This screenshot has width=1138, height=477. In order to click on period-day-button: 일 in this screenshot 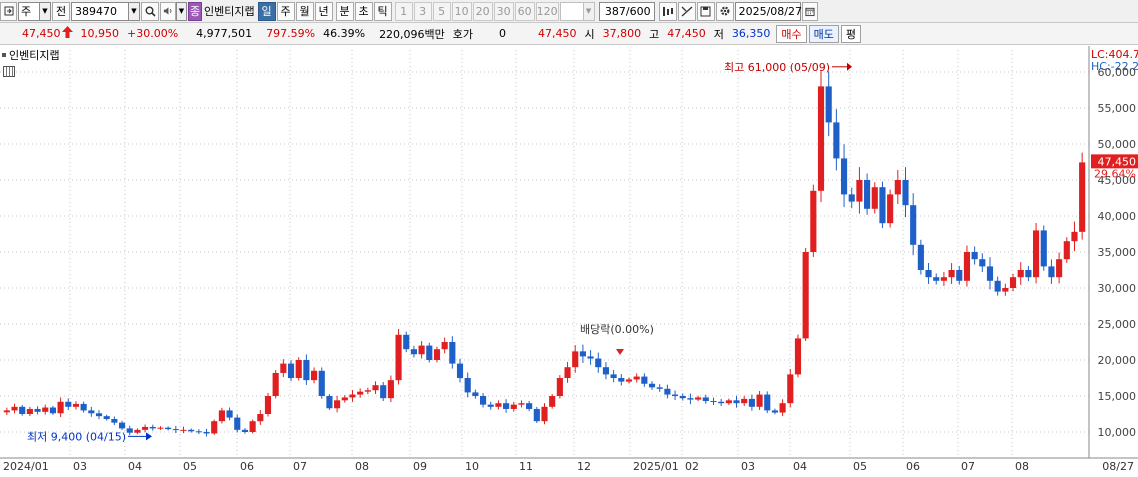, I will do `click(266, 11)`.